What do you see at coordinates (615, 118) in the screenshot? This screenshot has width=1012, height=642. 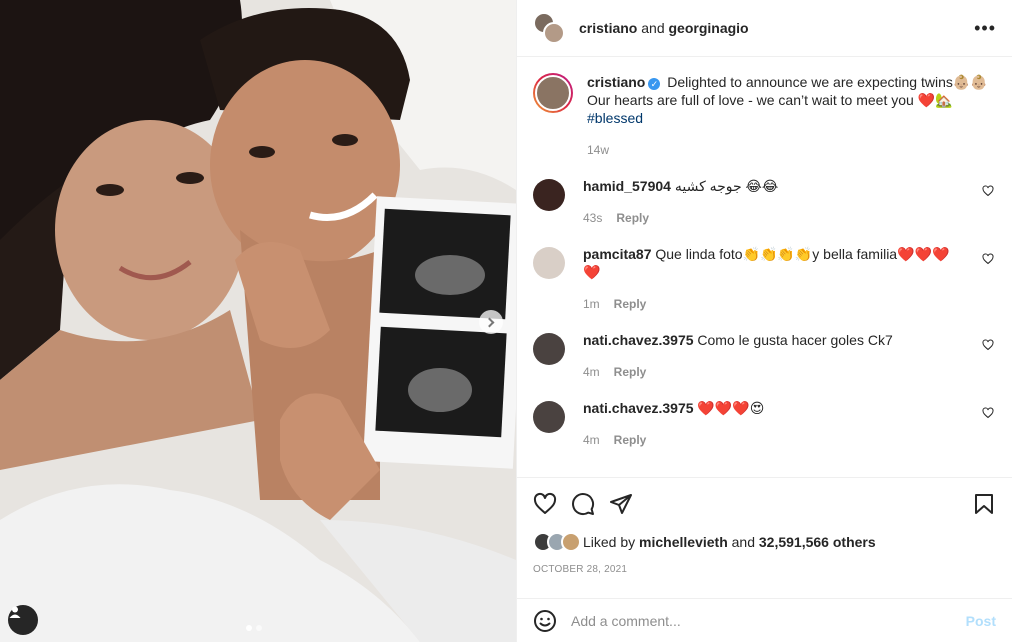 I see `hashtag-link: #blessed` at bounding box center [615, 118].